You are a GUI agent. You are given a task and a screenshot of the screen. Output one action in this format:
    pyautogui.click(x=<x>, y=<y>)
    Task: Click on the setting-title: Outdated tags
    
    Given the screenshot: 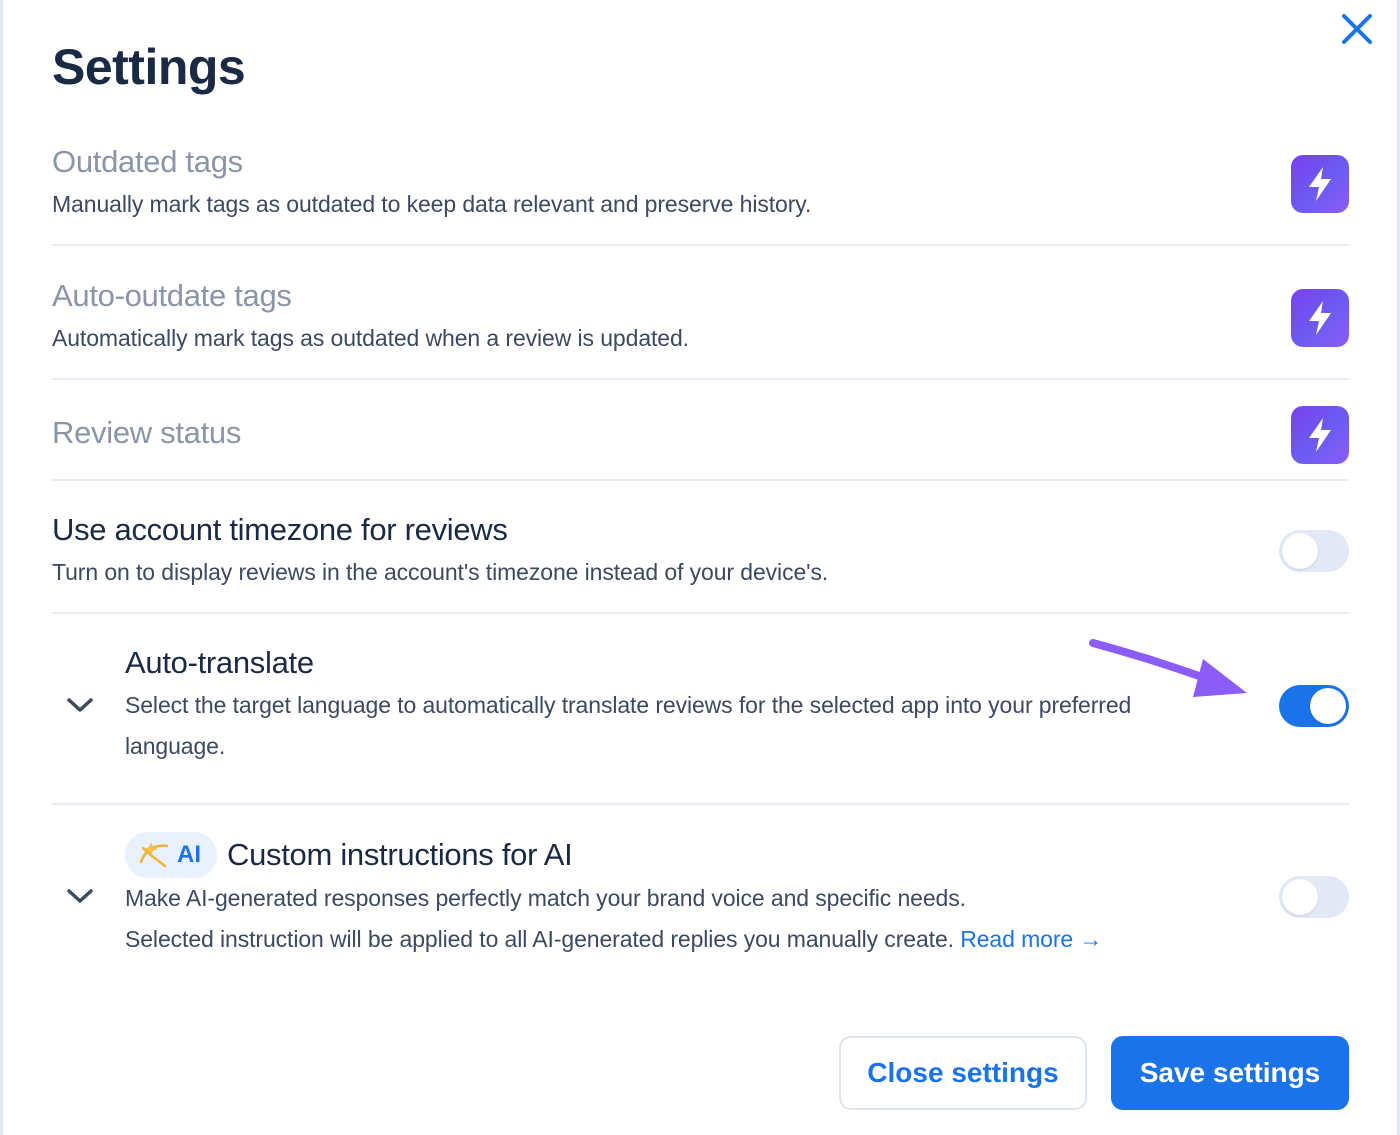 What is the action you would take?
    pyautogui.click(x=147, y=161)
    